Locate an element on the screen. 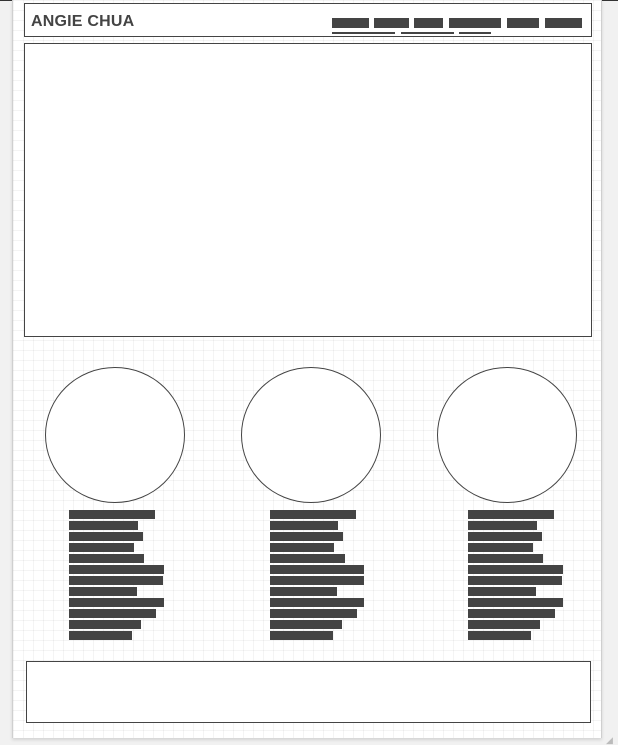 The height and width of the screenshot is (745, 618). site-footer is located at coordinates (308, 692).